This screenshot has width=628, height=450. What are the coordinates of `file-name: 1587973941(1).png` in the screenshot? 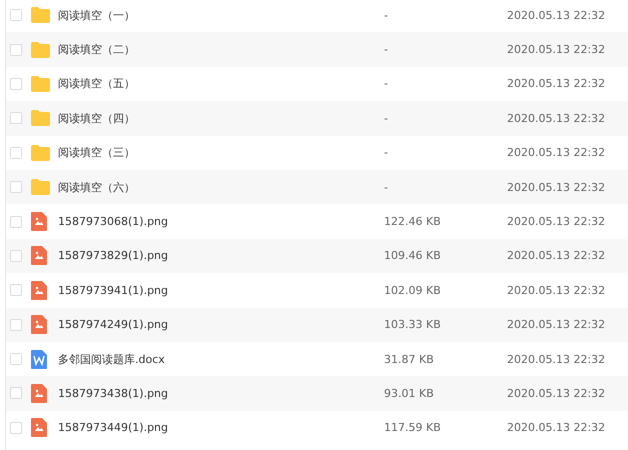 It's located at (221, 290).